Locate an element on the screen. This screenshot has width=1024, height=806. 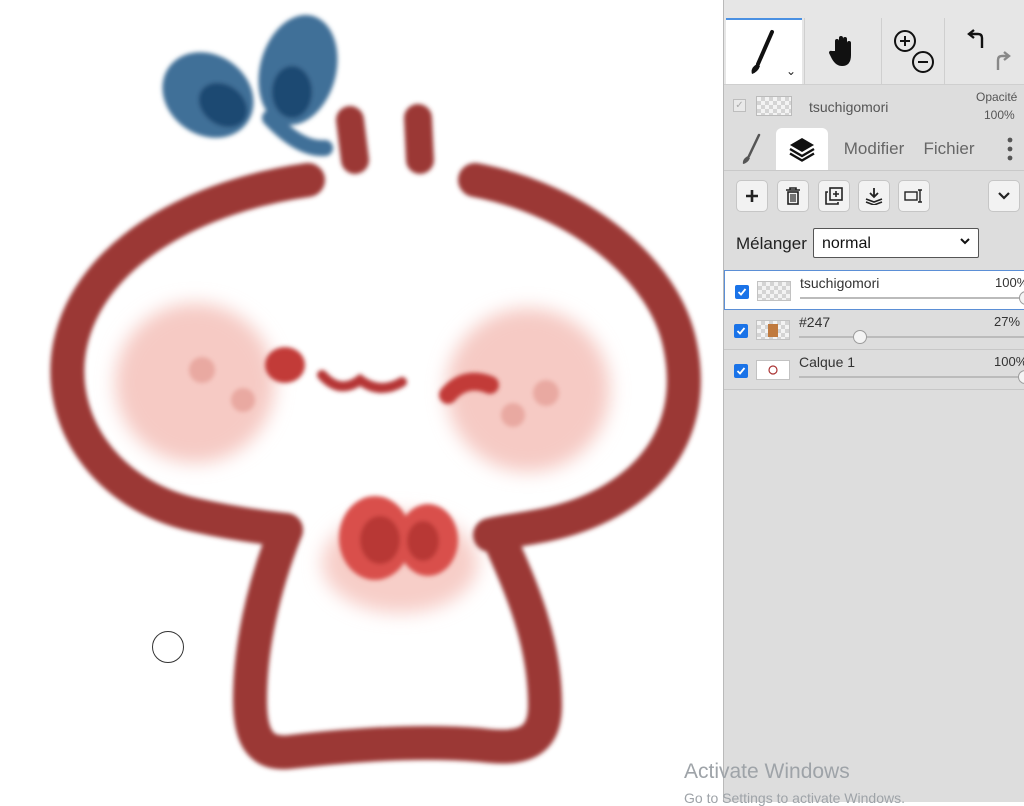
current-layer-name: tsuchigomori is located at coordinates (849, 107).